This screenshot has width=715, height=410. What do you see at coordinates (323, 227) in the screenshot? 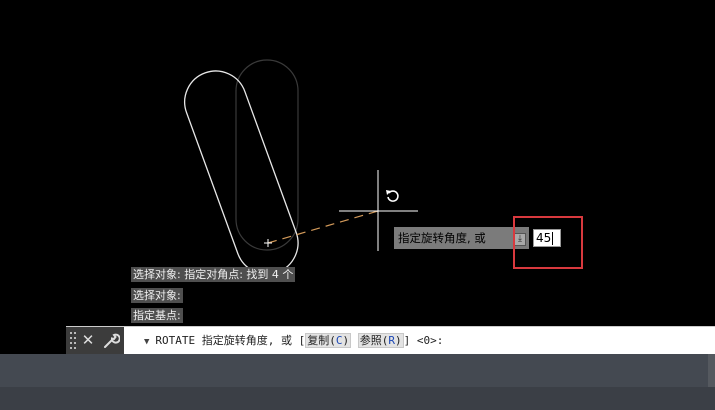
I see `rubberband-line` at bounding box center [323, 227].